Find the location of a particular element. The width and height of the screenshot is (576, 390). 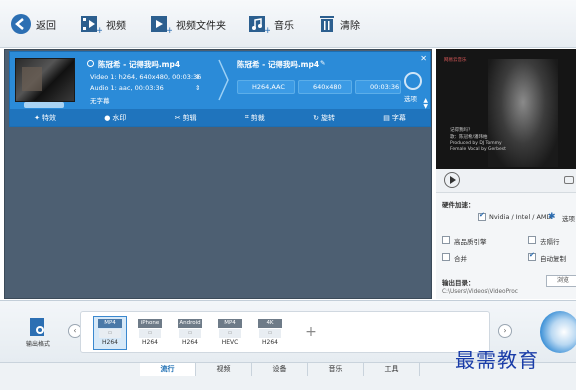

close-icon: ✕ is located at coordinates (423, 58).